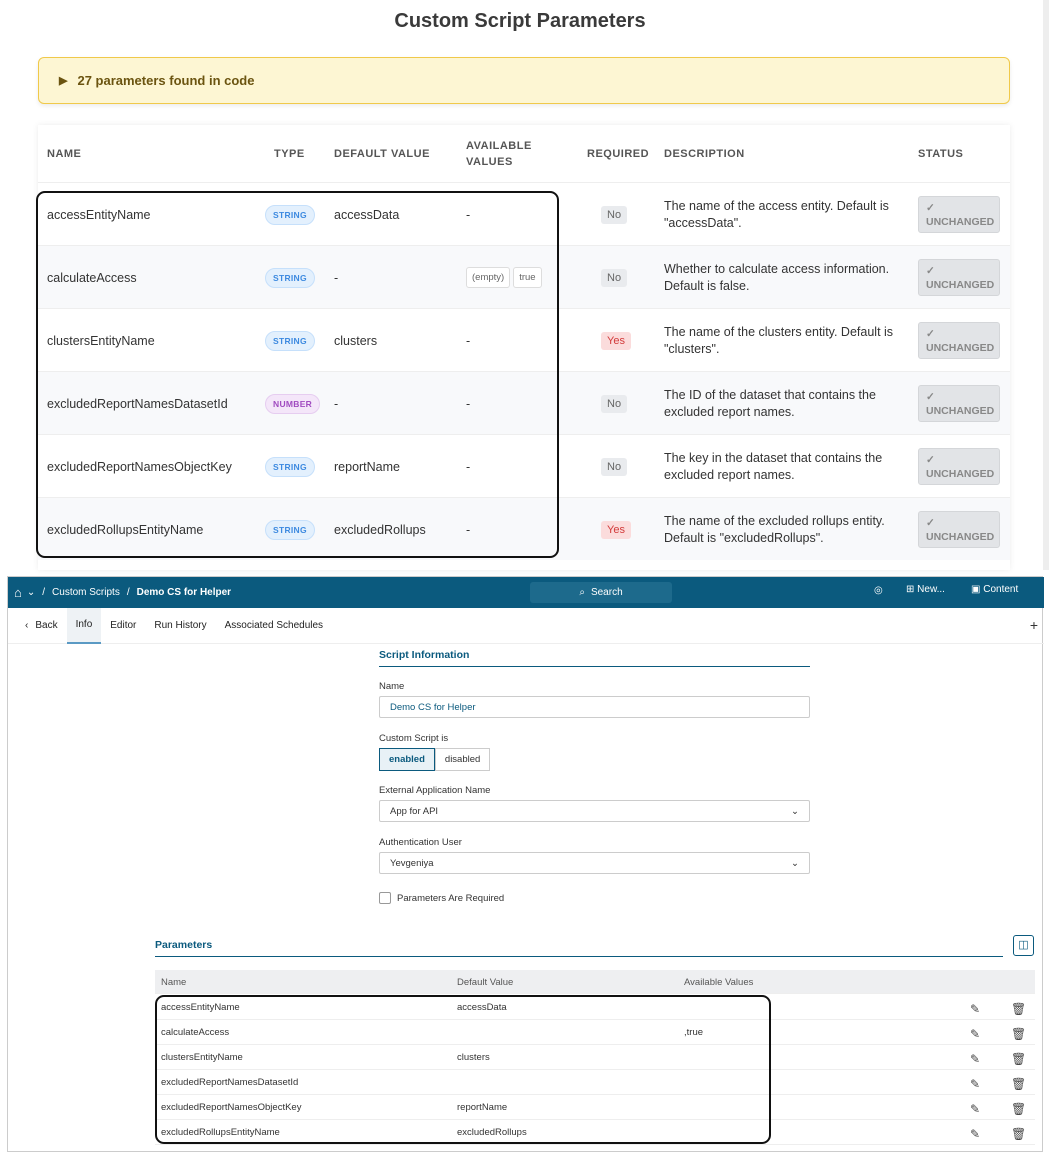  I want to click on col-status: STATUS, so click(941, 153).